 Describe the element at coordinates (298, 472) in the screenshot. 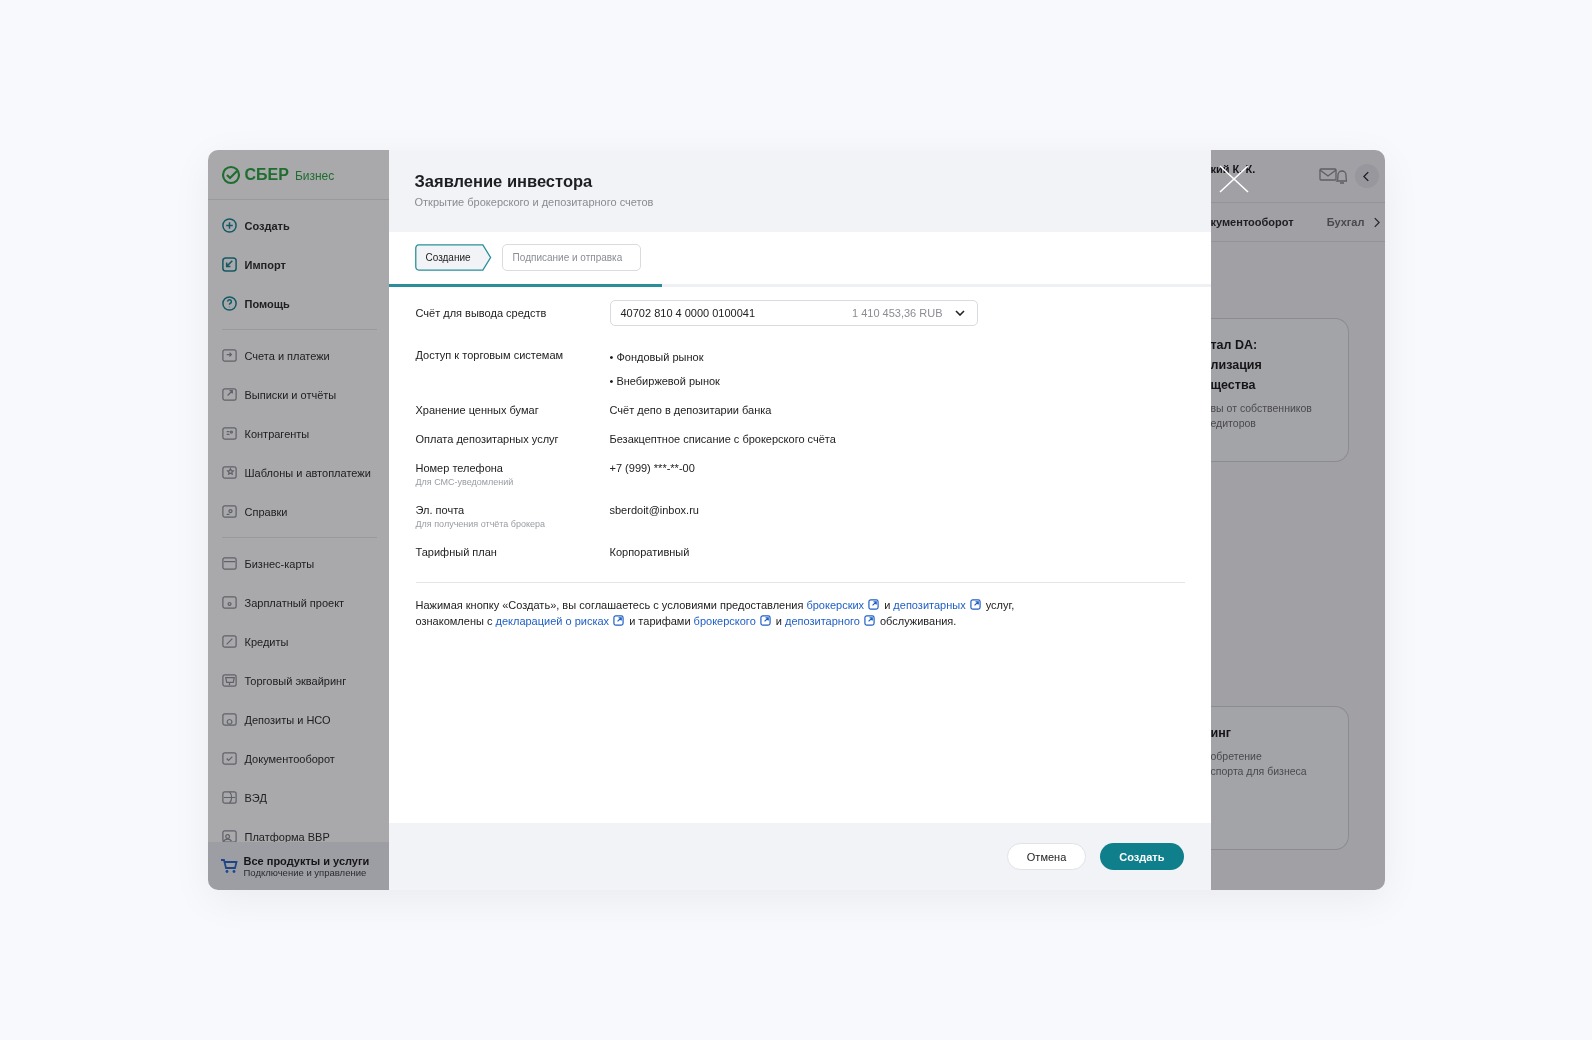

I see `sidebar-item: Шаблоны и автоплатежи` at that location.